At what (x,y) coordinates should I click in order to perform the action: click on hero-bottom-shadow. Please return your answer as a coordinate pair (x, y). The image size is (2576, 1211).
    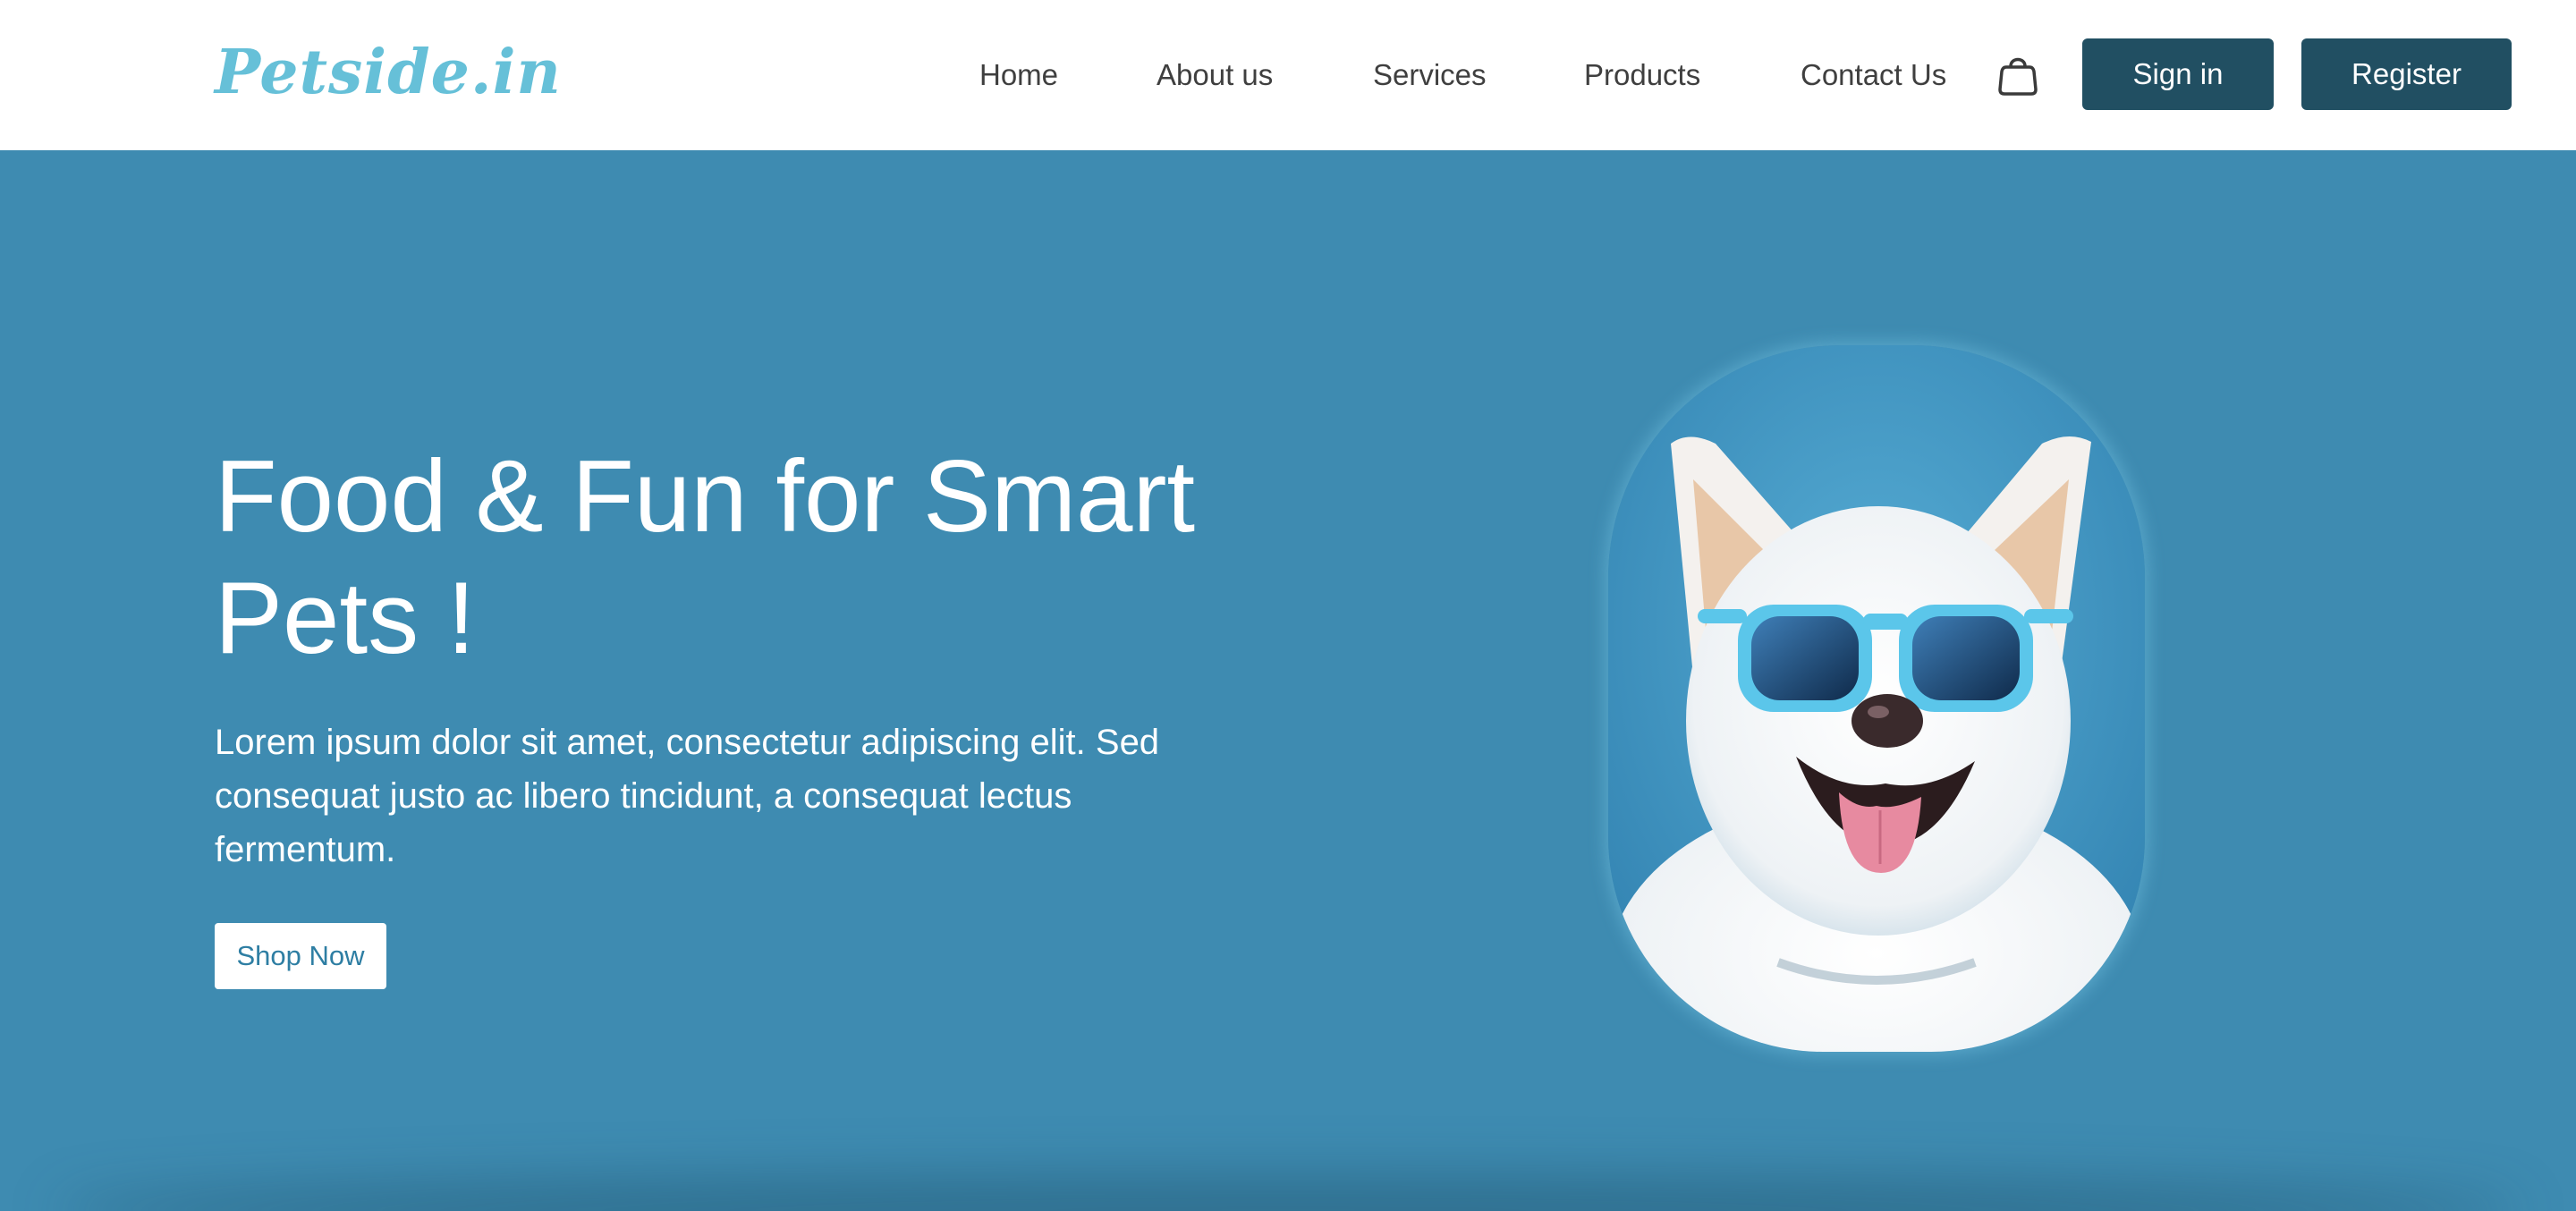
    Looking at the image, I should click on (1288, 1193).